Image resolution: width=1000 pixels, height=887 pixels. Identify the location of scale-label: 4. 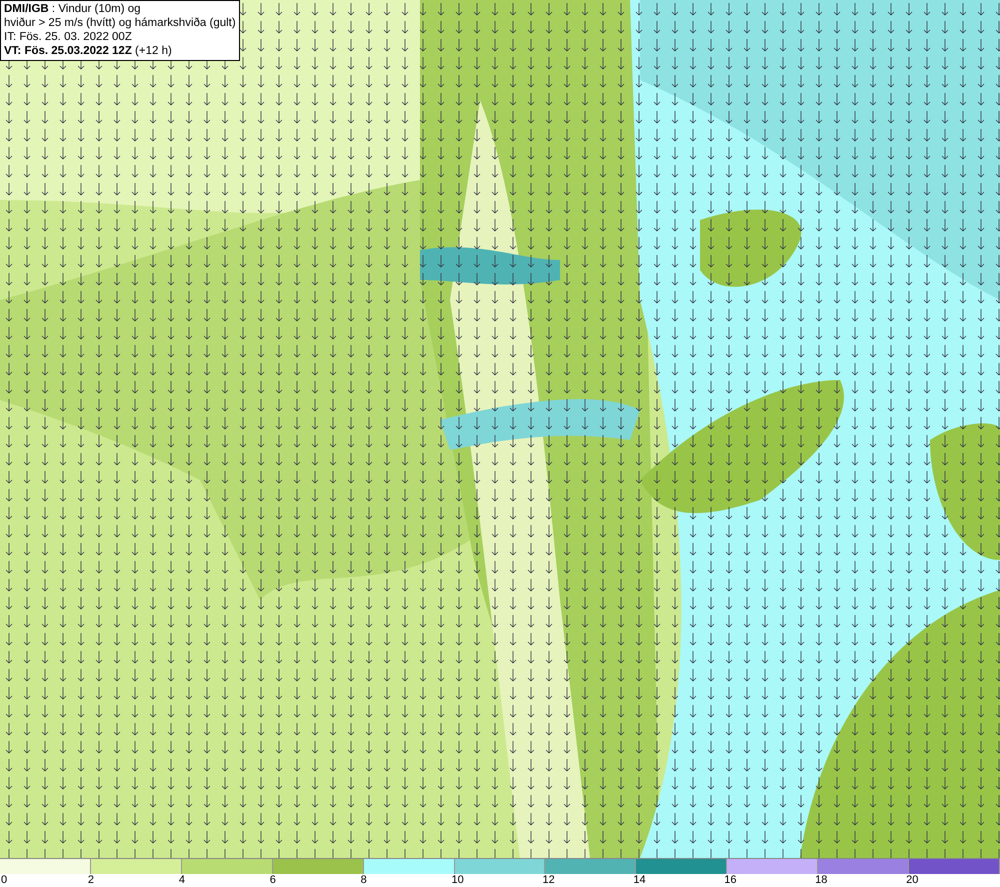
(181, 880).